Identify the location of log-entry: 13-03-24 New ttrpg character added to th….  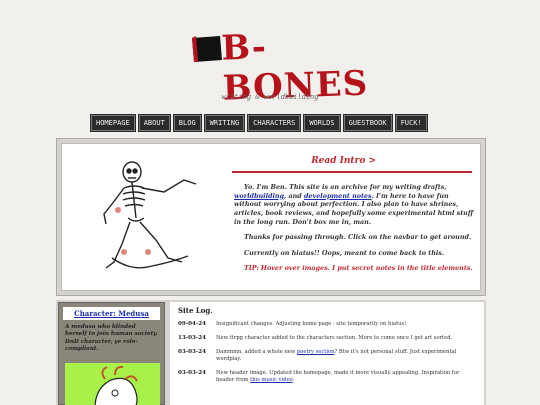
(327, 338).